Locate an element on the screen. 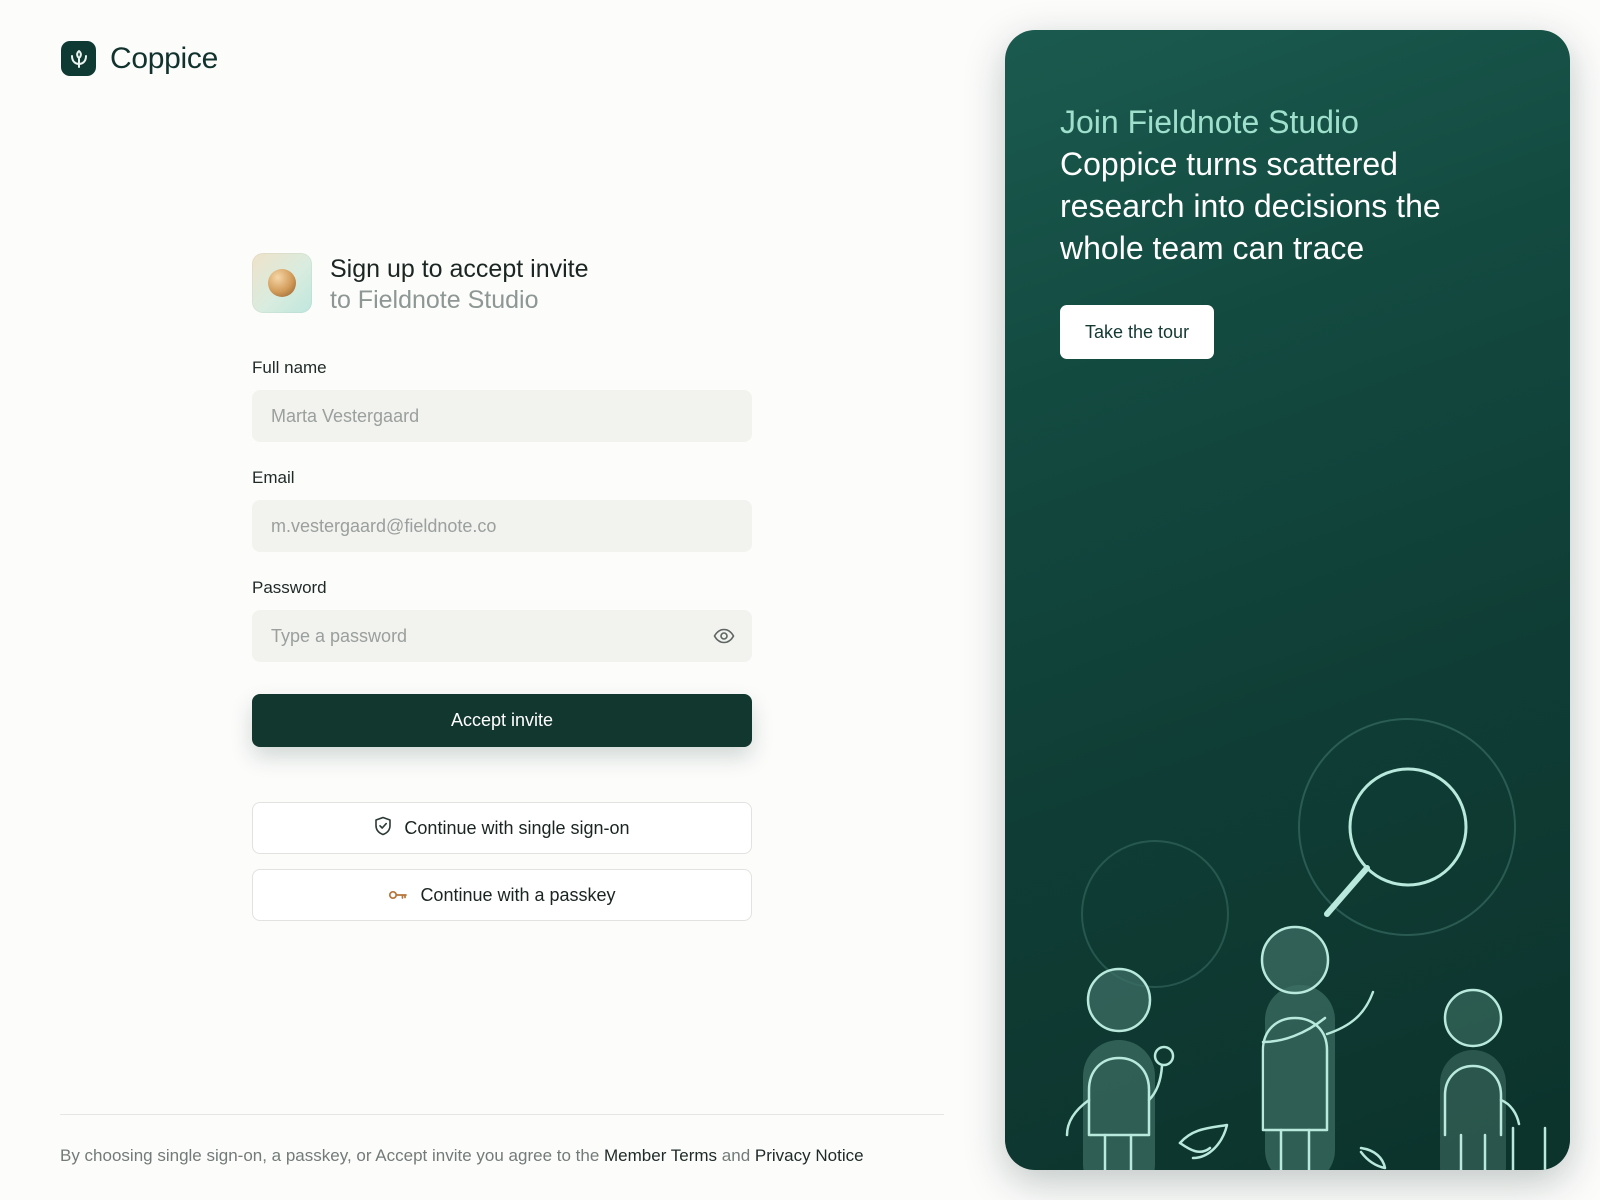  email-input is located at coordinates (502, 526).